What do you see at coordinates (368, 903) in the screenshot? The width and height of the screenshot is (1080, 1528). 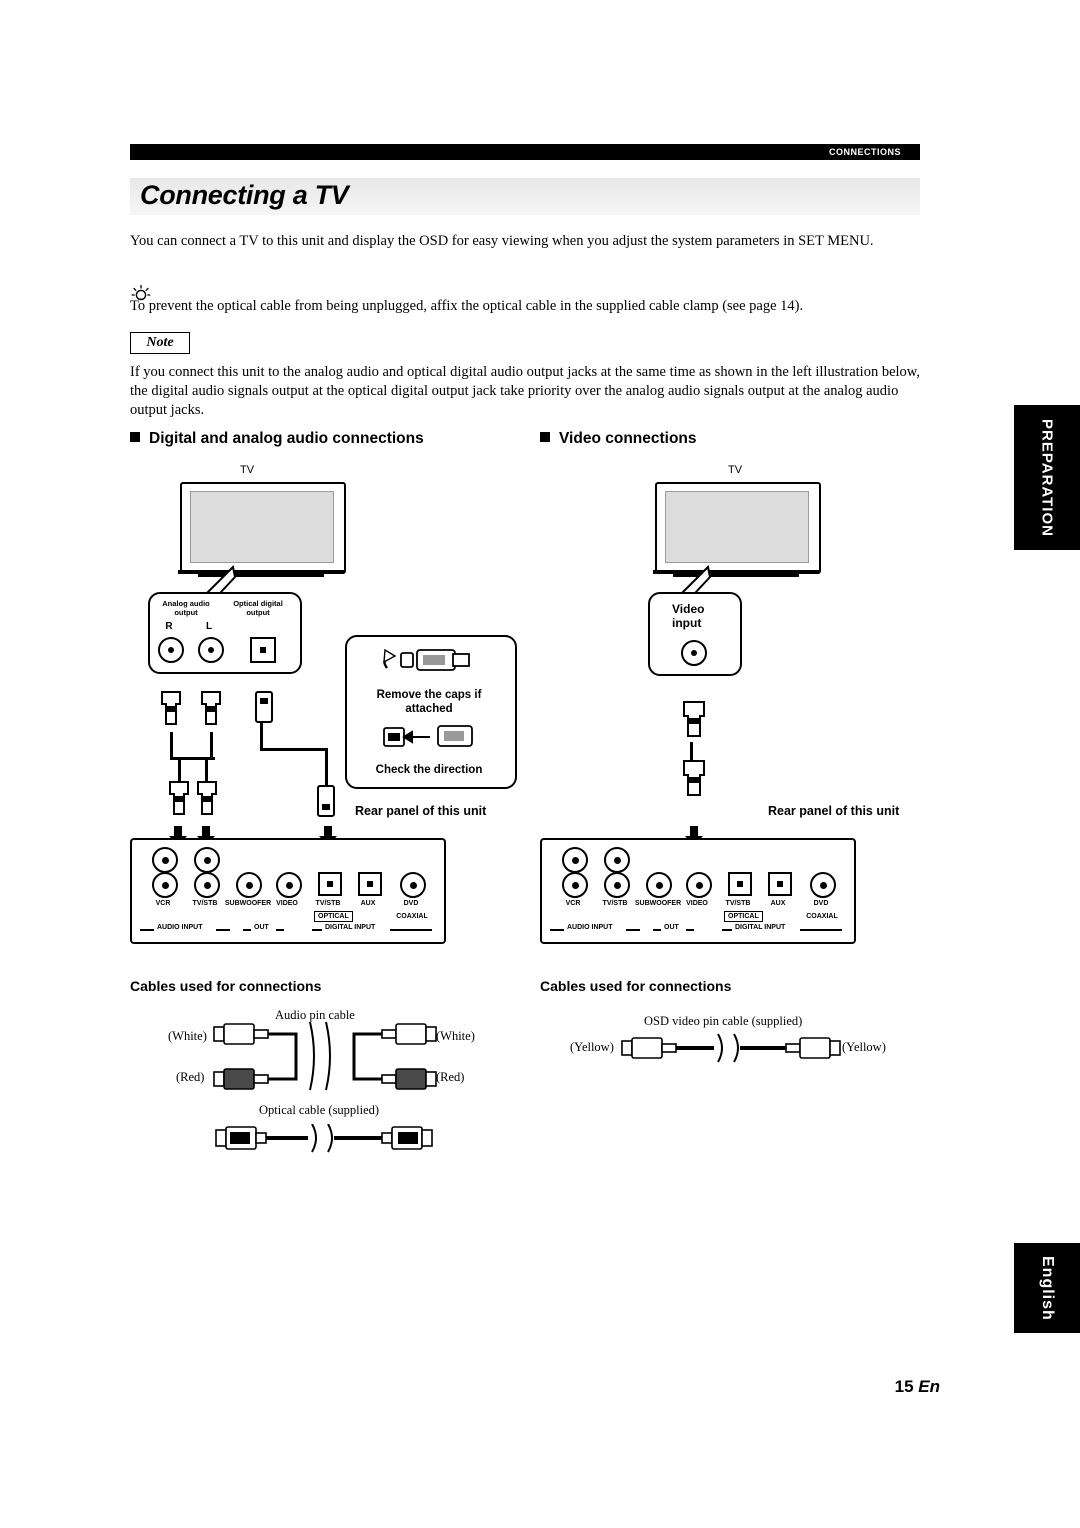 I see `left-panel-label-aux: AUX` at bounding box center [368, 903].